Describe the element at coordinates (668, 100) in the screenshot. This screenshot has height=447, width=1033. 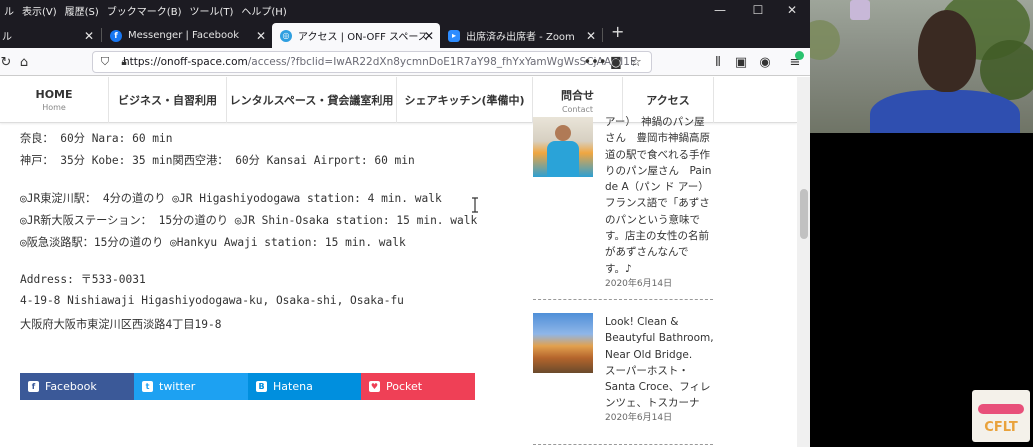
I see `nav-label: アクセス` at that location.